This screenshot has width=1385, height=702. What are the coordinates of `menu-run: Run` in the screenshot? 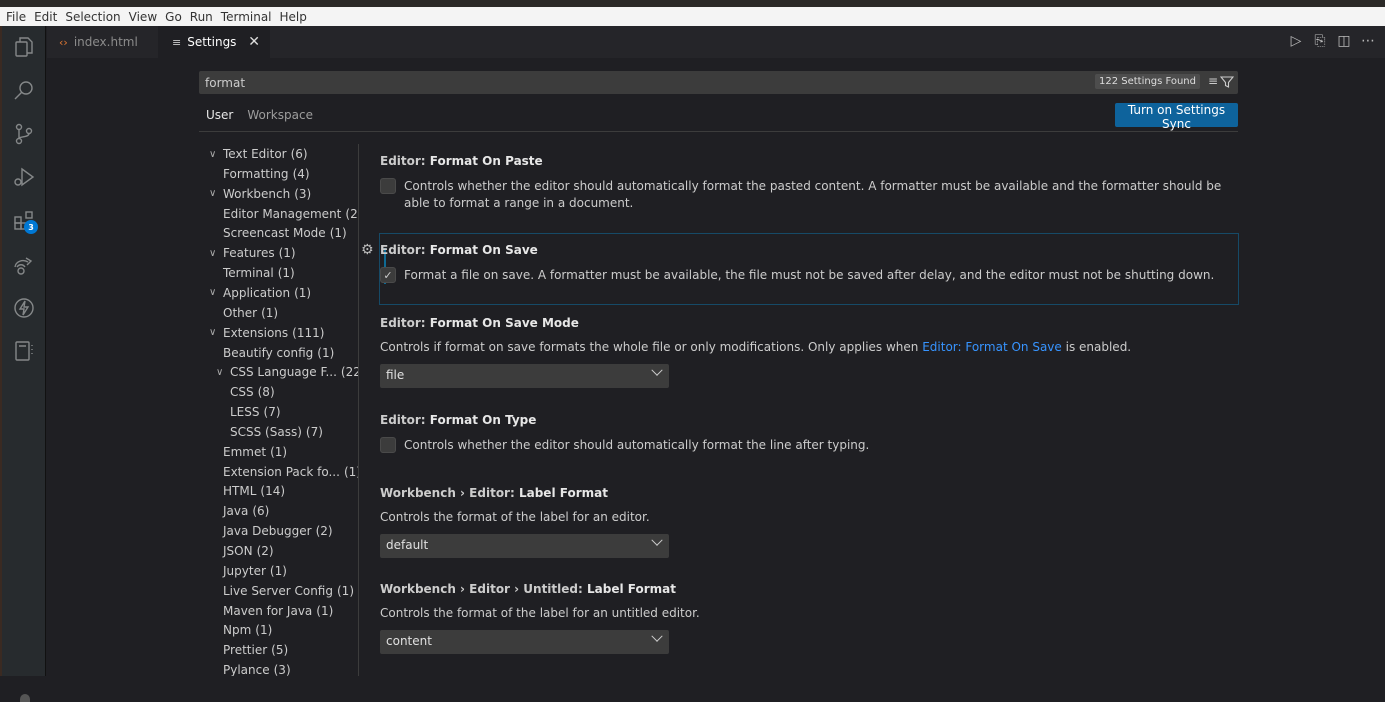 It's located at (201, 17).